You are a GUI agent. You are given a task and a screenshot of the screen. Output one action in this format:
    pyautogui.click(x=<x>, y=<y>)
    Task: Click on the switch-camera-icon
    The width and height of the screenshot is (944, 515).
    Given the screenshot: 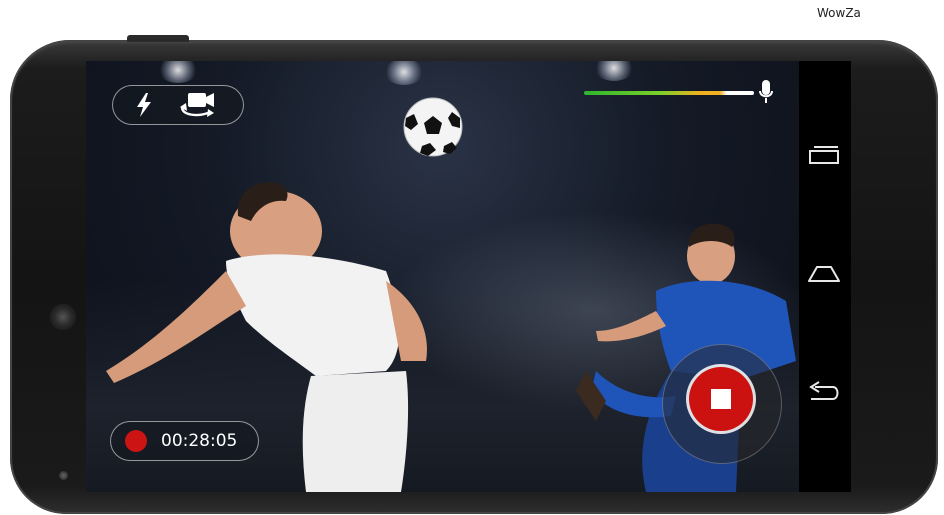 What is the action you would take?
    pyautogui.click(x=199, y=105)
    